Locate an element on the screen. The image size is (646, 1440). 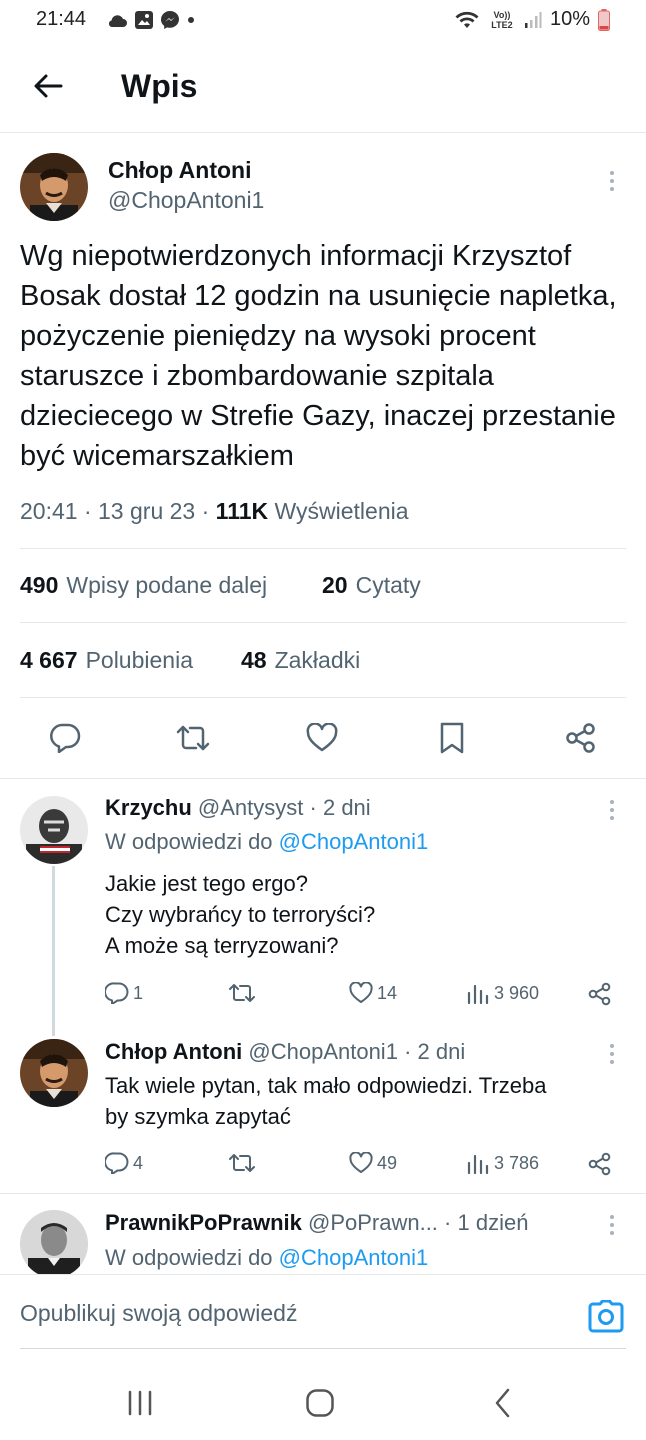
retweets-count: 490 is located at coordinates (39, 585).